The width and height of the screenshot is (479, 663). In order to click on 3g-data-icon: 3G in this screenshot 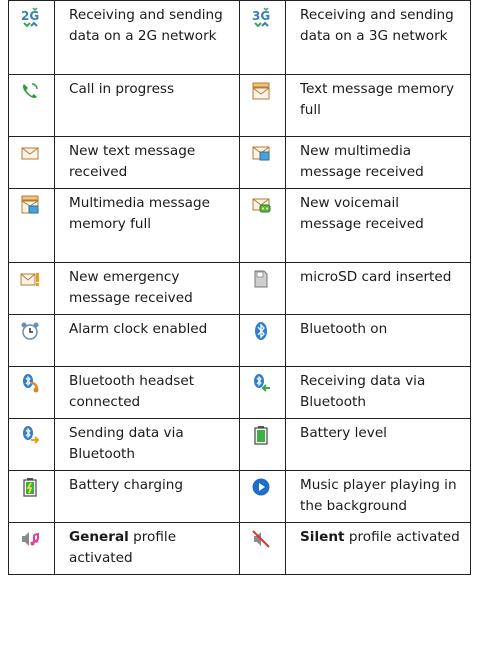, I will do `click(261, 17)`.